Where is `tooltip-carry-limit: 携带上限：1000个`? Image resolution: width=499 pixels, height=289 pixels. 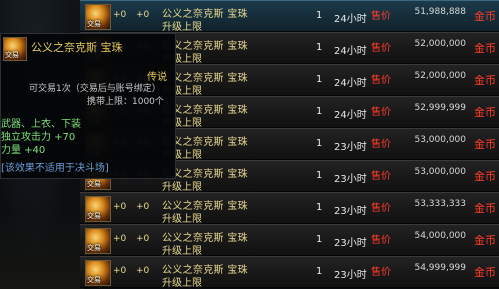 tooltip-carry-limit: 携带上限：1000个 is located at coordinates (125, 102).